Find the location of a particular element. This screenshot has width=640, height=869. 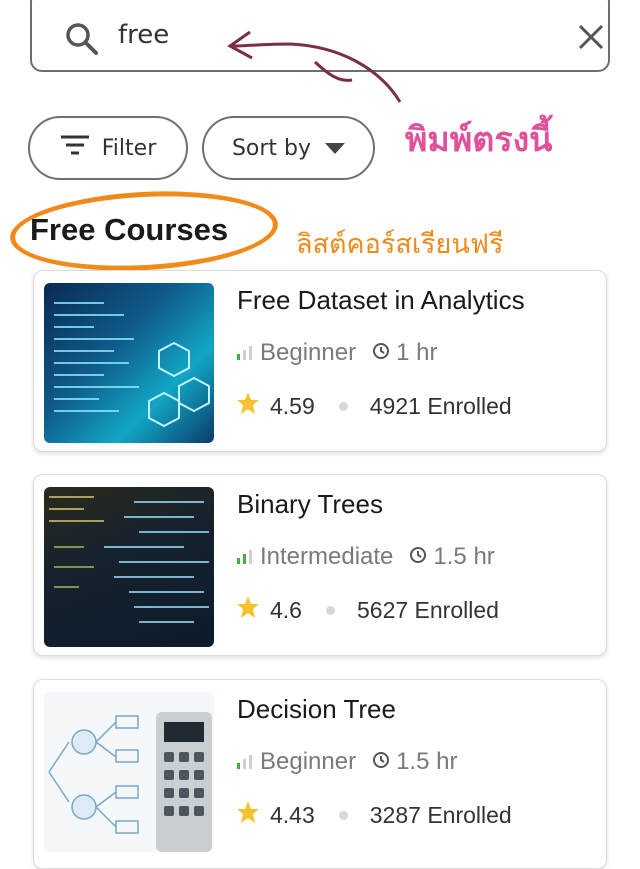

course-meta: Intermediate 1.5 hr is located at coordinates (365, 557).